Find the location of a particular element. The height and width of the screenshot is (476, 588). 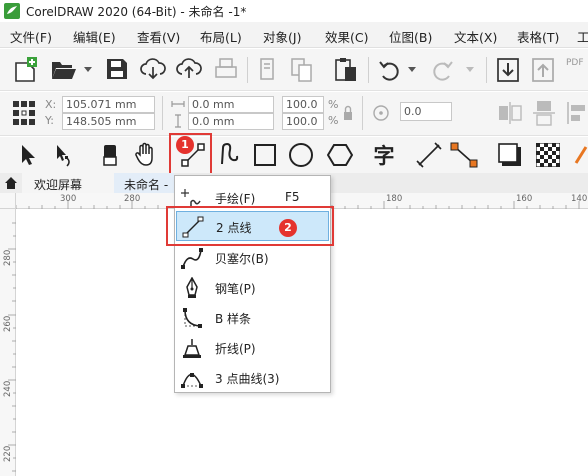

flyout-item-b-spline: B 样条 is located at coordinates (252, 317).